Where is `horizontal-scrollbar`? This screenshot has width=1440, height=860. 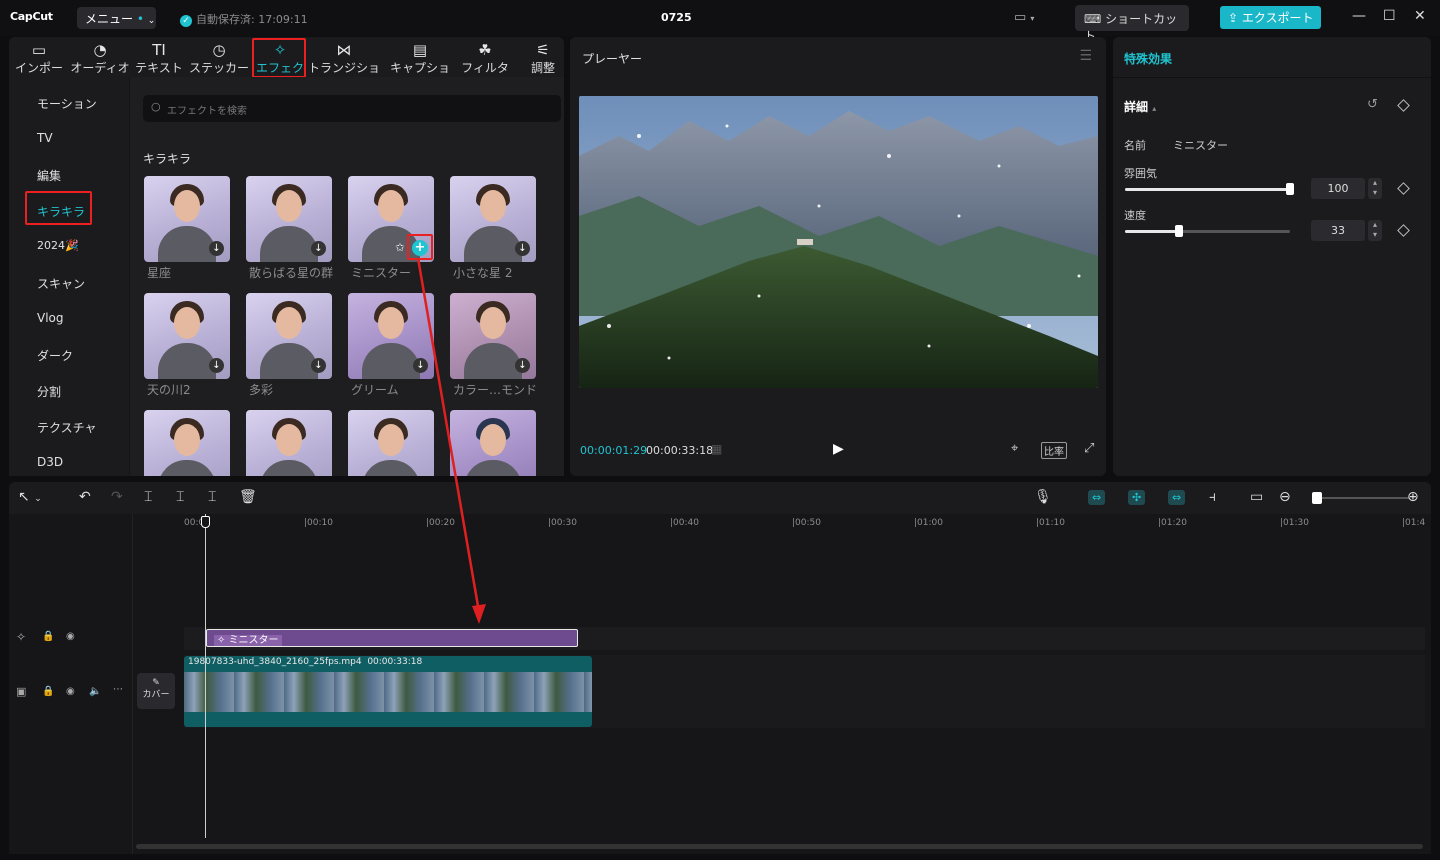 horizontal-scrollbar is located at coordinates (779, 846).